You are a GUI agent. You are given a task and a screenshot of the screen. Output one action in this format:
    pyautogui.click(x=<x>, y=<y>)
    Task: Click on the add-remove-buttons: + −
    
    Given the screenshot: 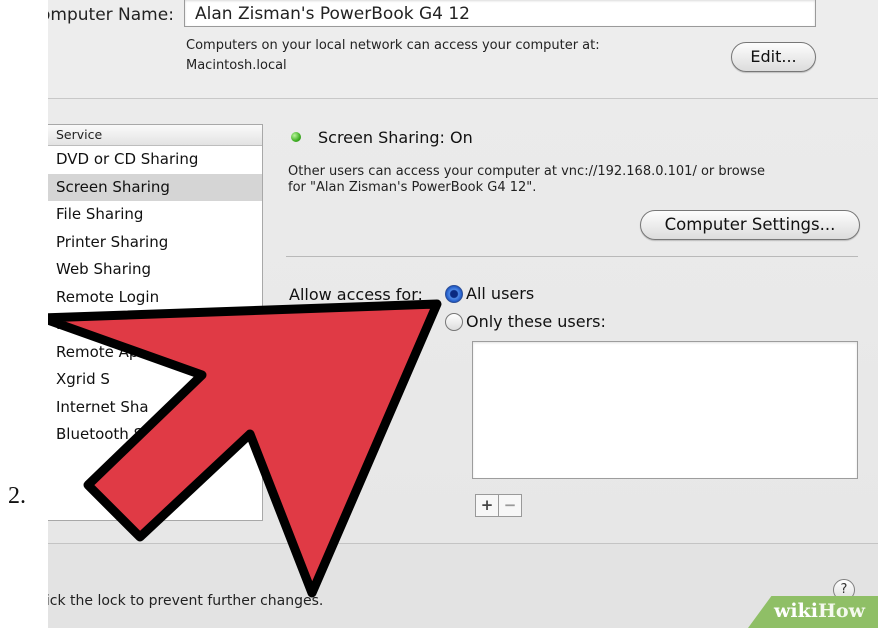 What is the action you would take?
    pyautogui.click(x=498, y=505)
    